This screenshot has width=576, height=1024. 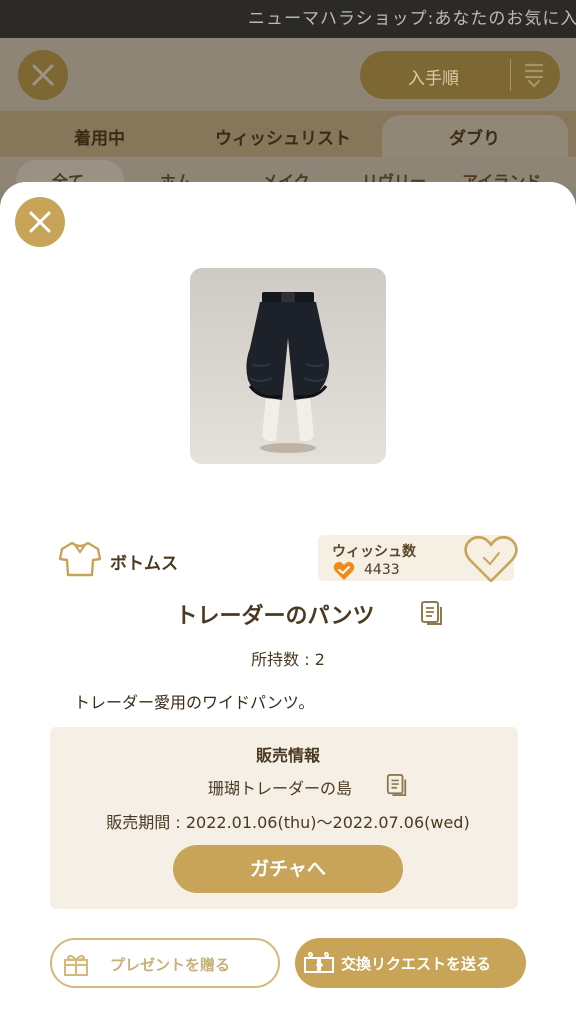 What do you see at coordinates (280, 788) in the screenshot?
I see `sale-location: 珊瑚トレーダーの島` at bounding box center [280, 788].